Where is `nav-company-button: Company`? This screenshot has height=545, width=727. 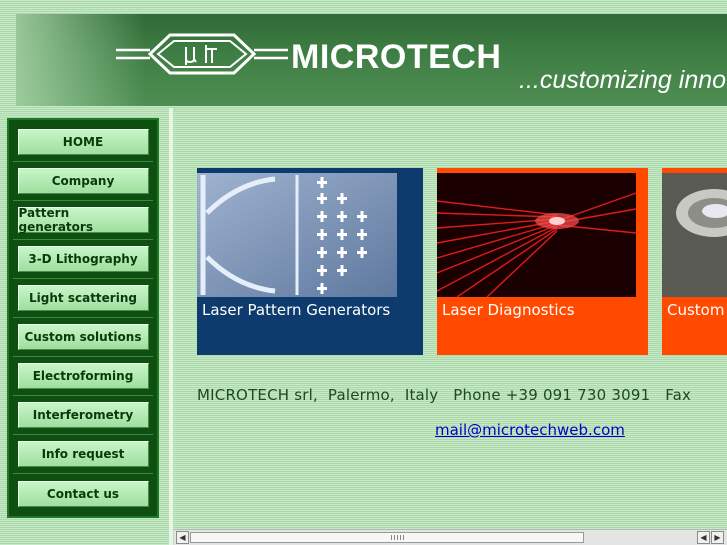 nav-company-button: Company is located at coordinates (83, 181).